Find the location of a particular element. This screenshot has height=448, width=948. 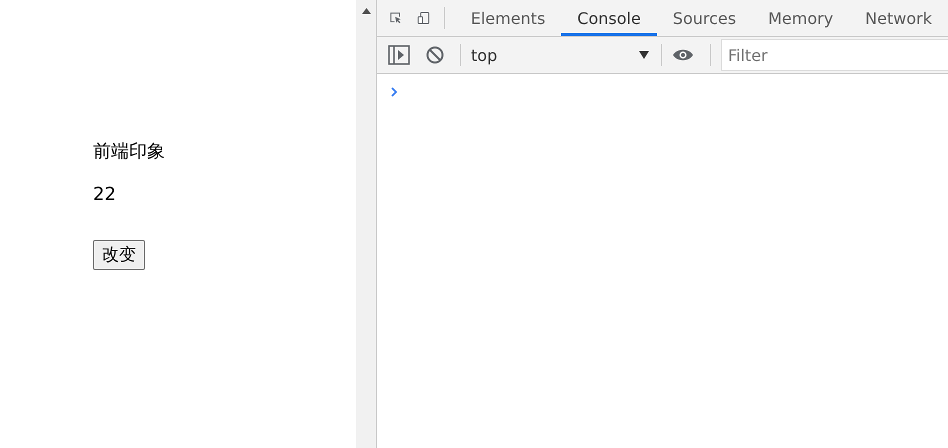

scroll-up-icon is located at coordinates (366, 11).